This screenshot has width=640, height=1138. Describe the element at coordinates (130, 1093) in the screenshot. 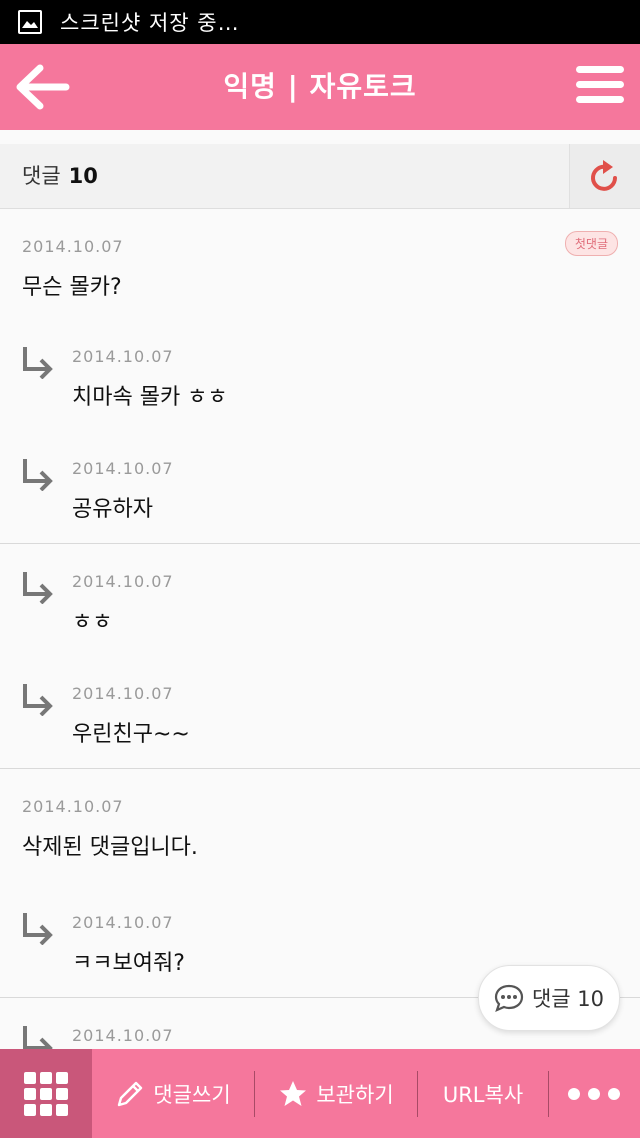

I see `pencil-icon` at that location.